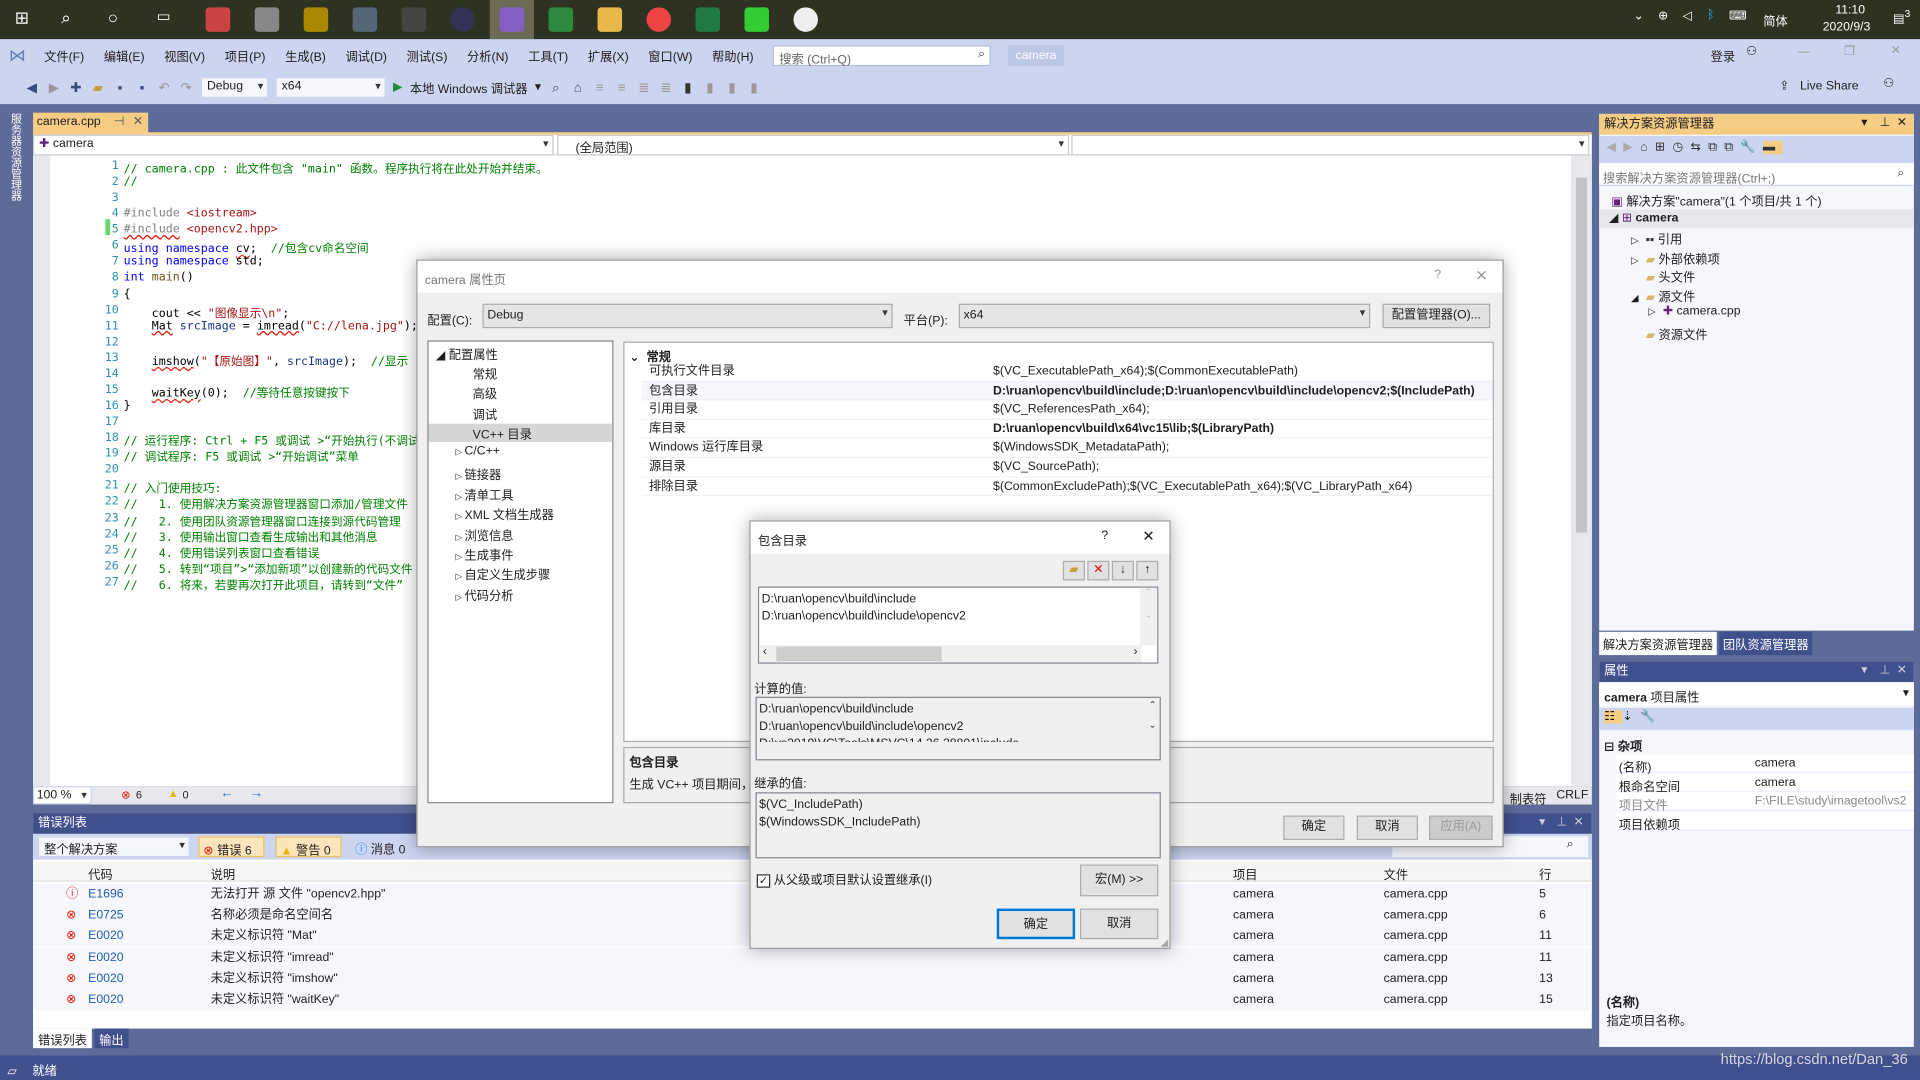 This screenshot has width=1920, height=1080. I want to click on project-scope-dropdown: ✚ camera, so click(293, 145).